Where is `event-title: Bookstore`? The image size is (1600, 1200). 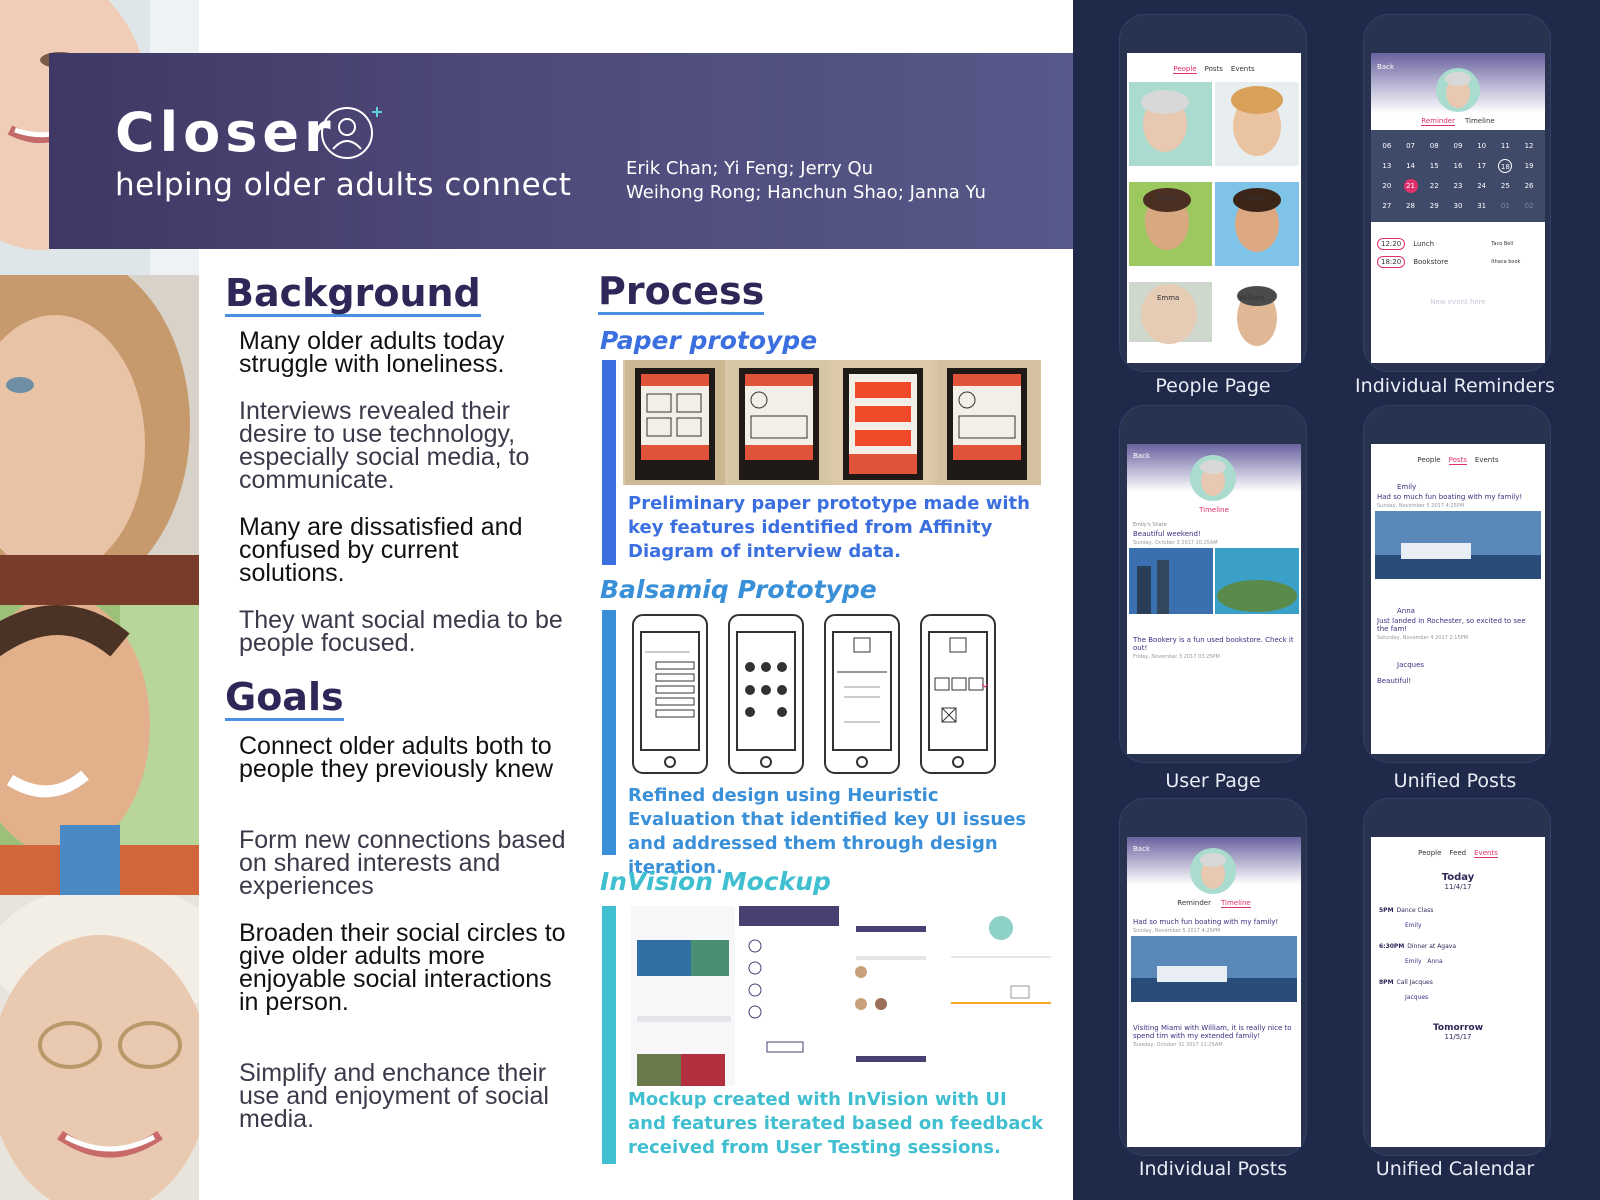 event-title: Bookstore is located at coordinates (1431, 262).